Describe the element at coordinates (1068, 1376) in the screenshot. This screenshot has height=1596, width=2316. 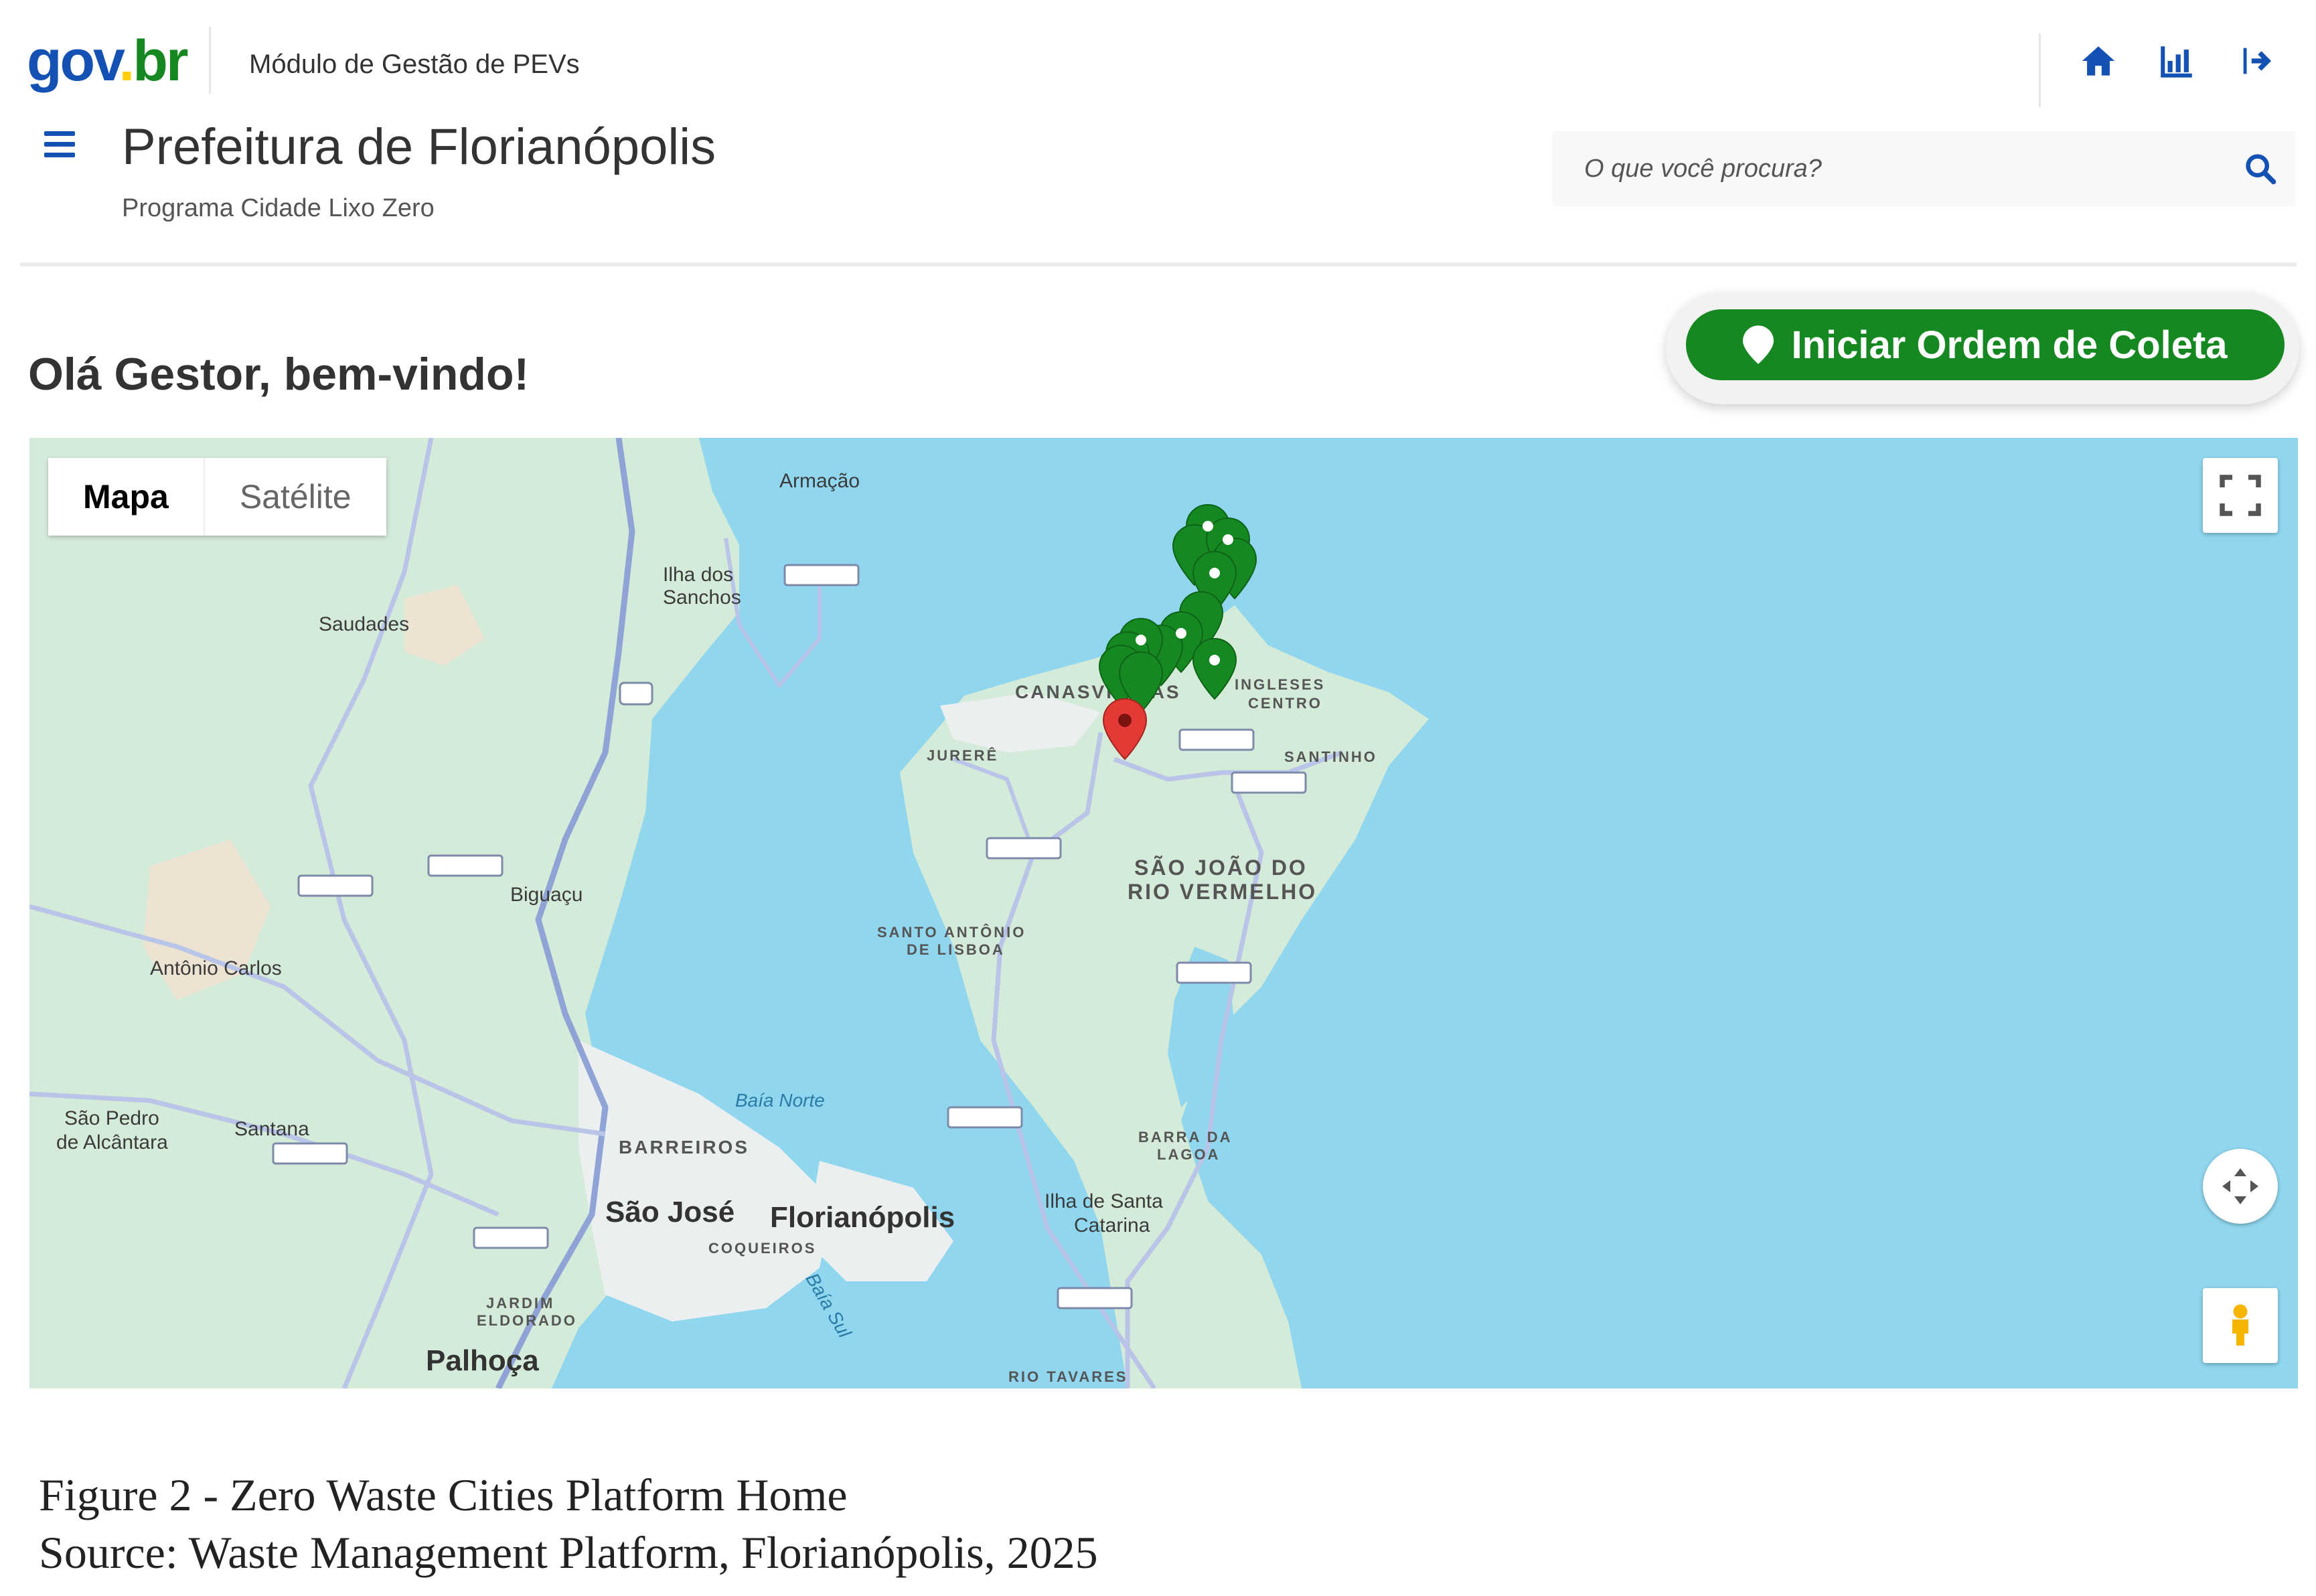
I see `map-label-rio-tavares: RIO TAVARES` at that location.